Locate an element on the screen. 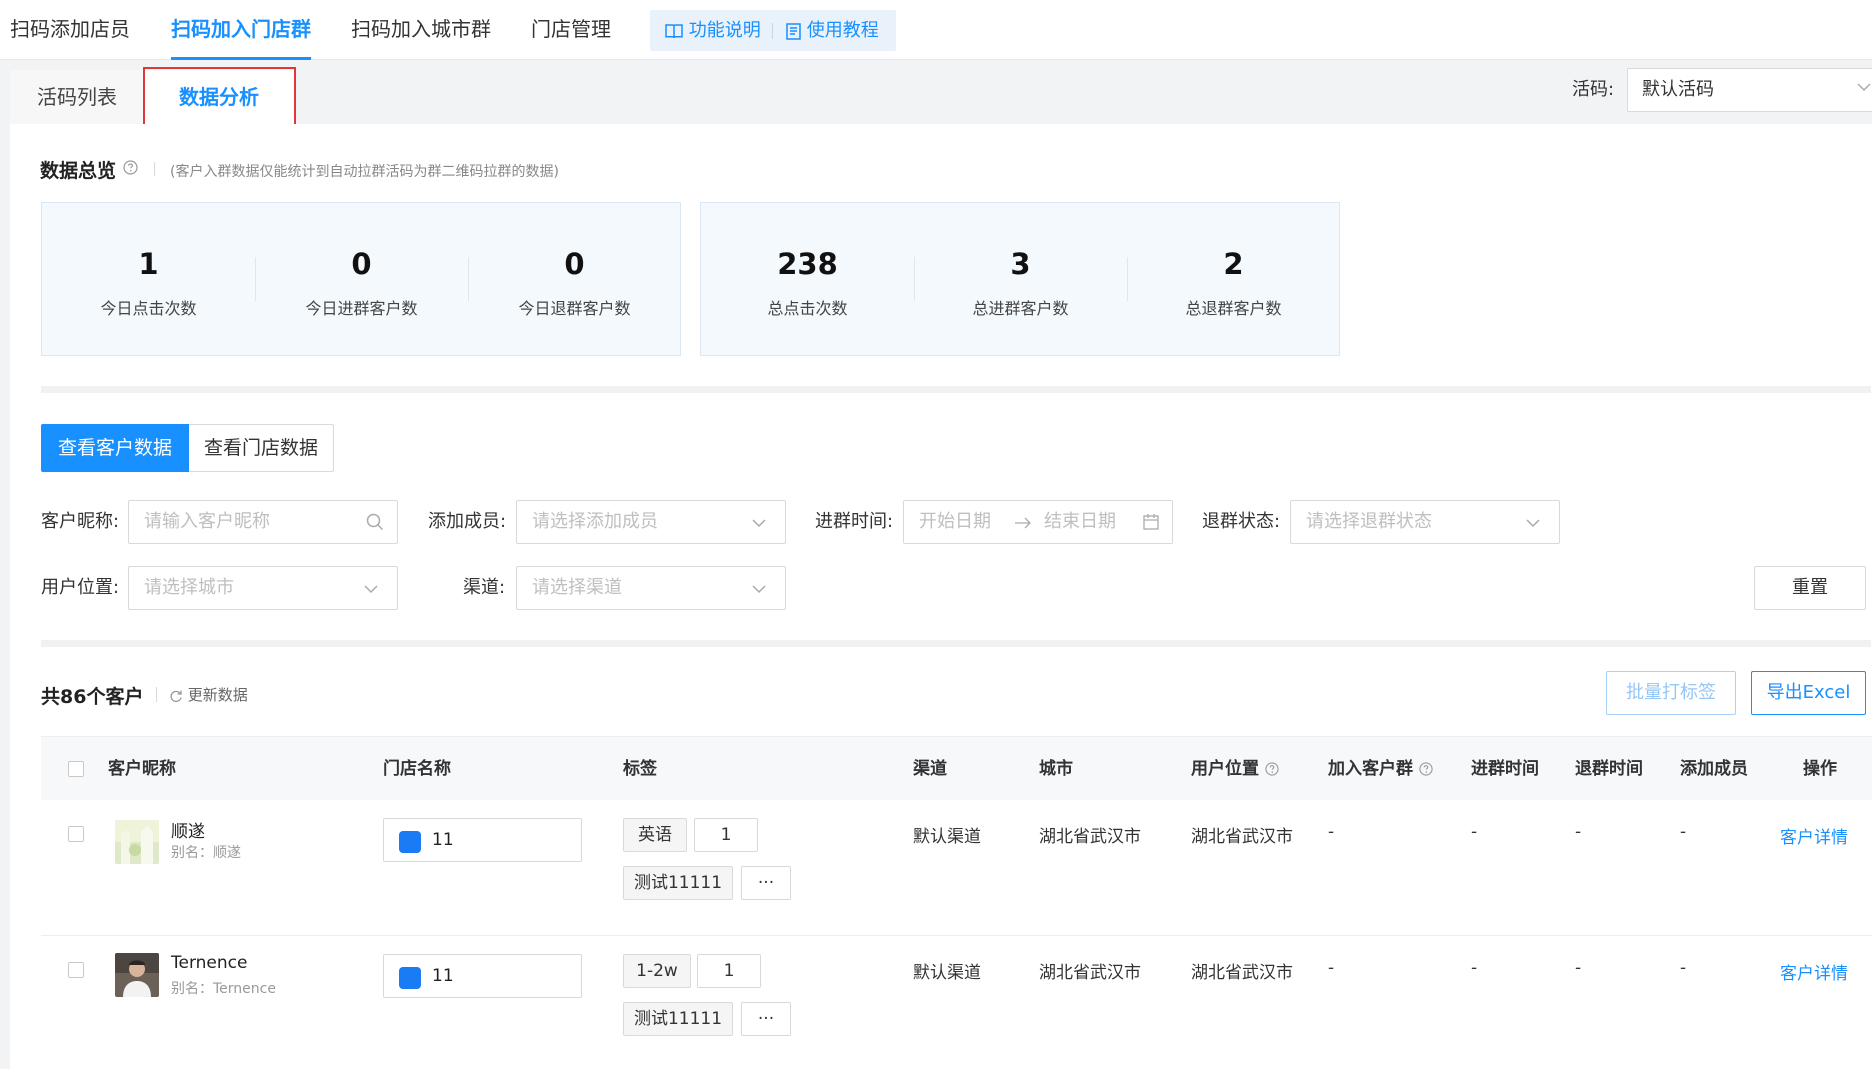  quit-status-select: 请选择退群状态 is located at coordinates (1425, 522).